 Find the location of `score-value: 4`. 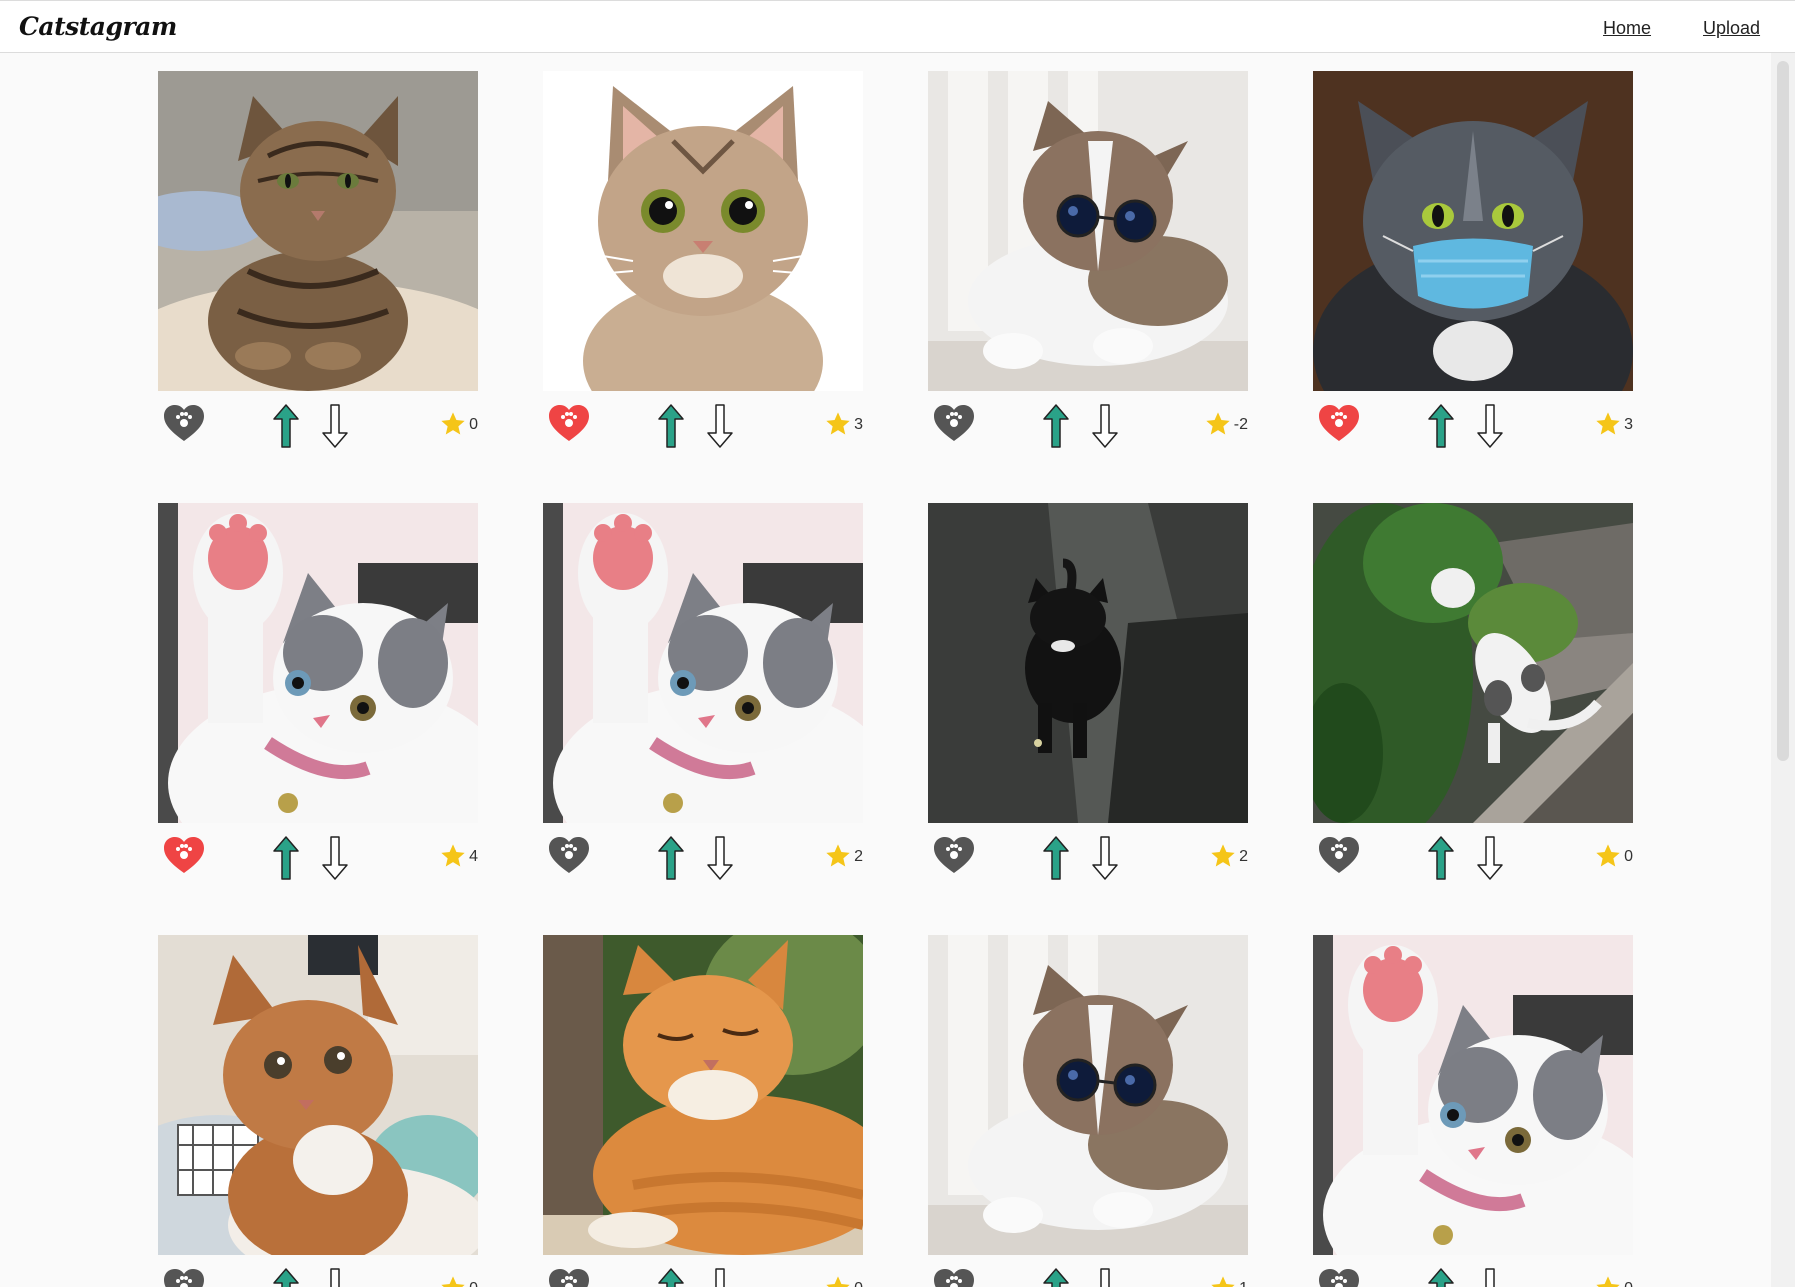

score-value: 4 is located at coordinates (473, 856).